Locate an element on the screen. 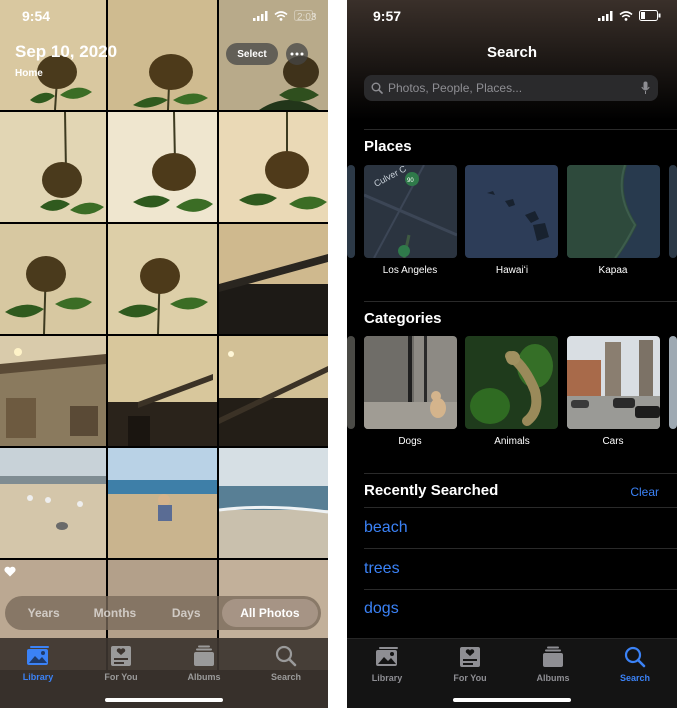 The height and width of the screenshot is (708, 677). recent-section-title: Recently Searched is located at coordinates (431, 490).